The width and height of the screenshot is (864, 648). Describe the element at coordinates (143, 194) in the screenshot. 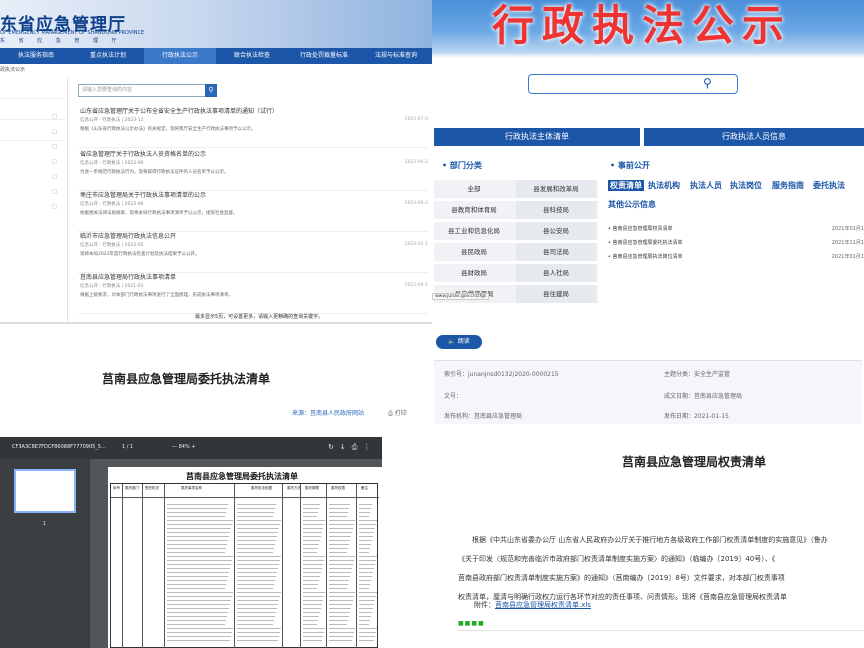

I see `list-item-title: 枣庄市应急管理局关于行政执法事项清单的公示` at that location.